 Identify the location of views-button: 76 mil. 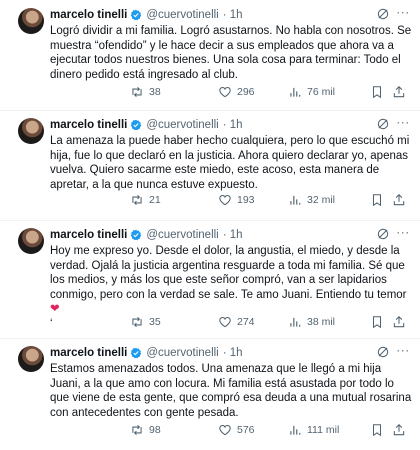
(311, 92).